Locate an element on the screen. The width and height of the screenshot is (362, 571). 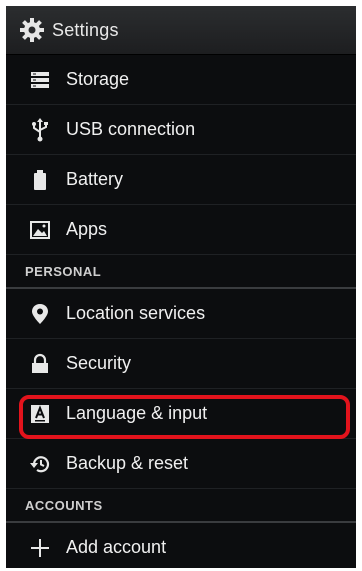
settings-item-label: Storage is located at coordinates (98, 79).